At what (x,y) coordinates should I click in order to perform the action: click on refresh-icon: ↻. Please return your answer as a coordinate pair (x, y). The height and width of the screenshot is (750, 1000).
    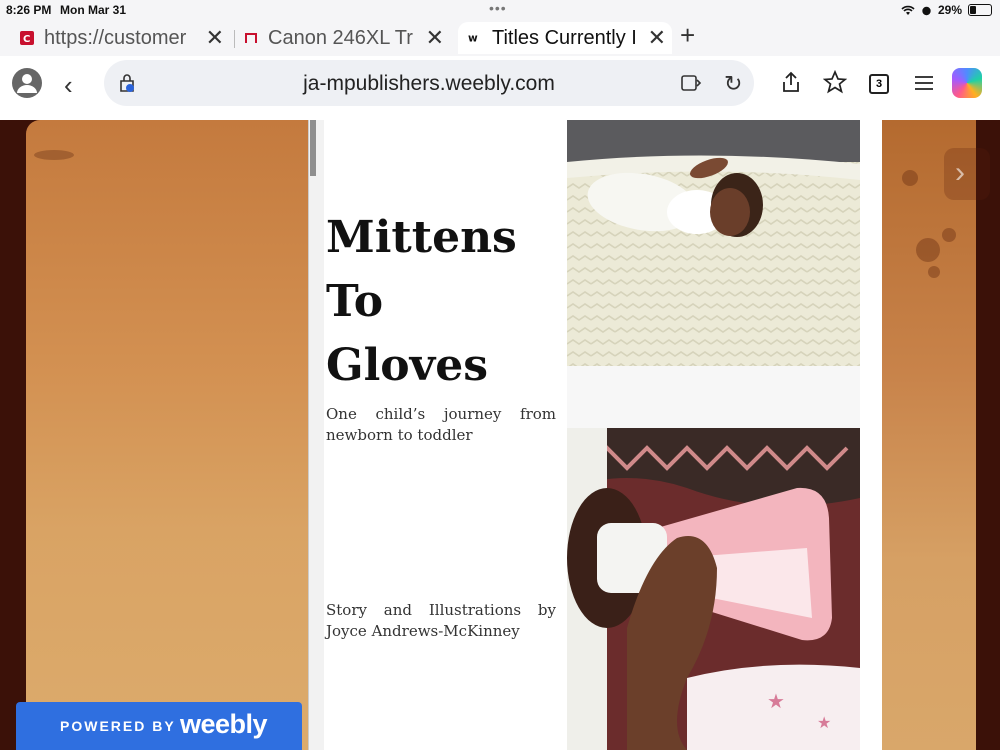
    Looking at the image, I should click on (733, 84).